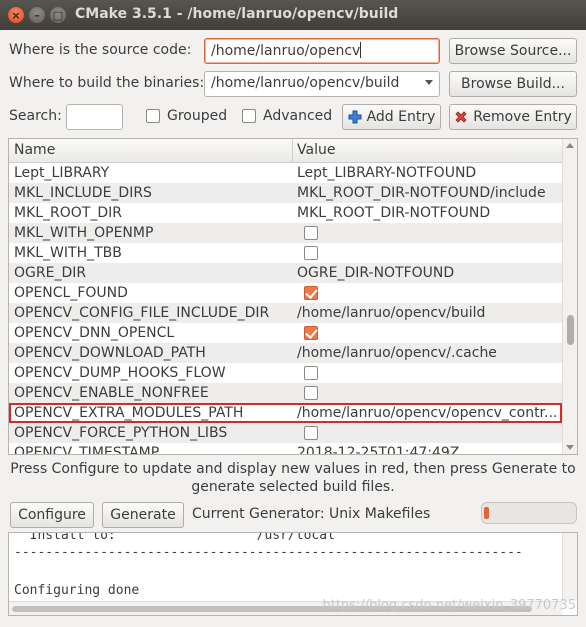 The height and width of the screenshot is (627, 586). What do you see at coordinates (120, 373) in the screenshot?
I see `cell-name: OPENCV_DUMP_HOOKS_FLOW` at bounding box center [120, 373].